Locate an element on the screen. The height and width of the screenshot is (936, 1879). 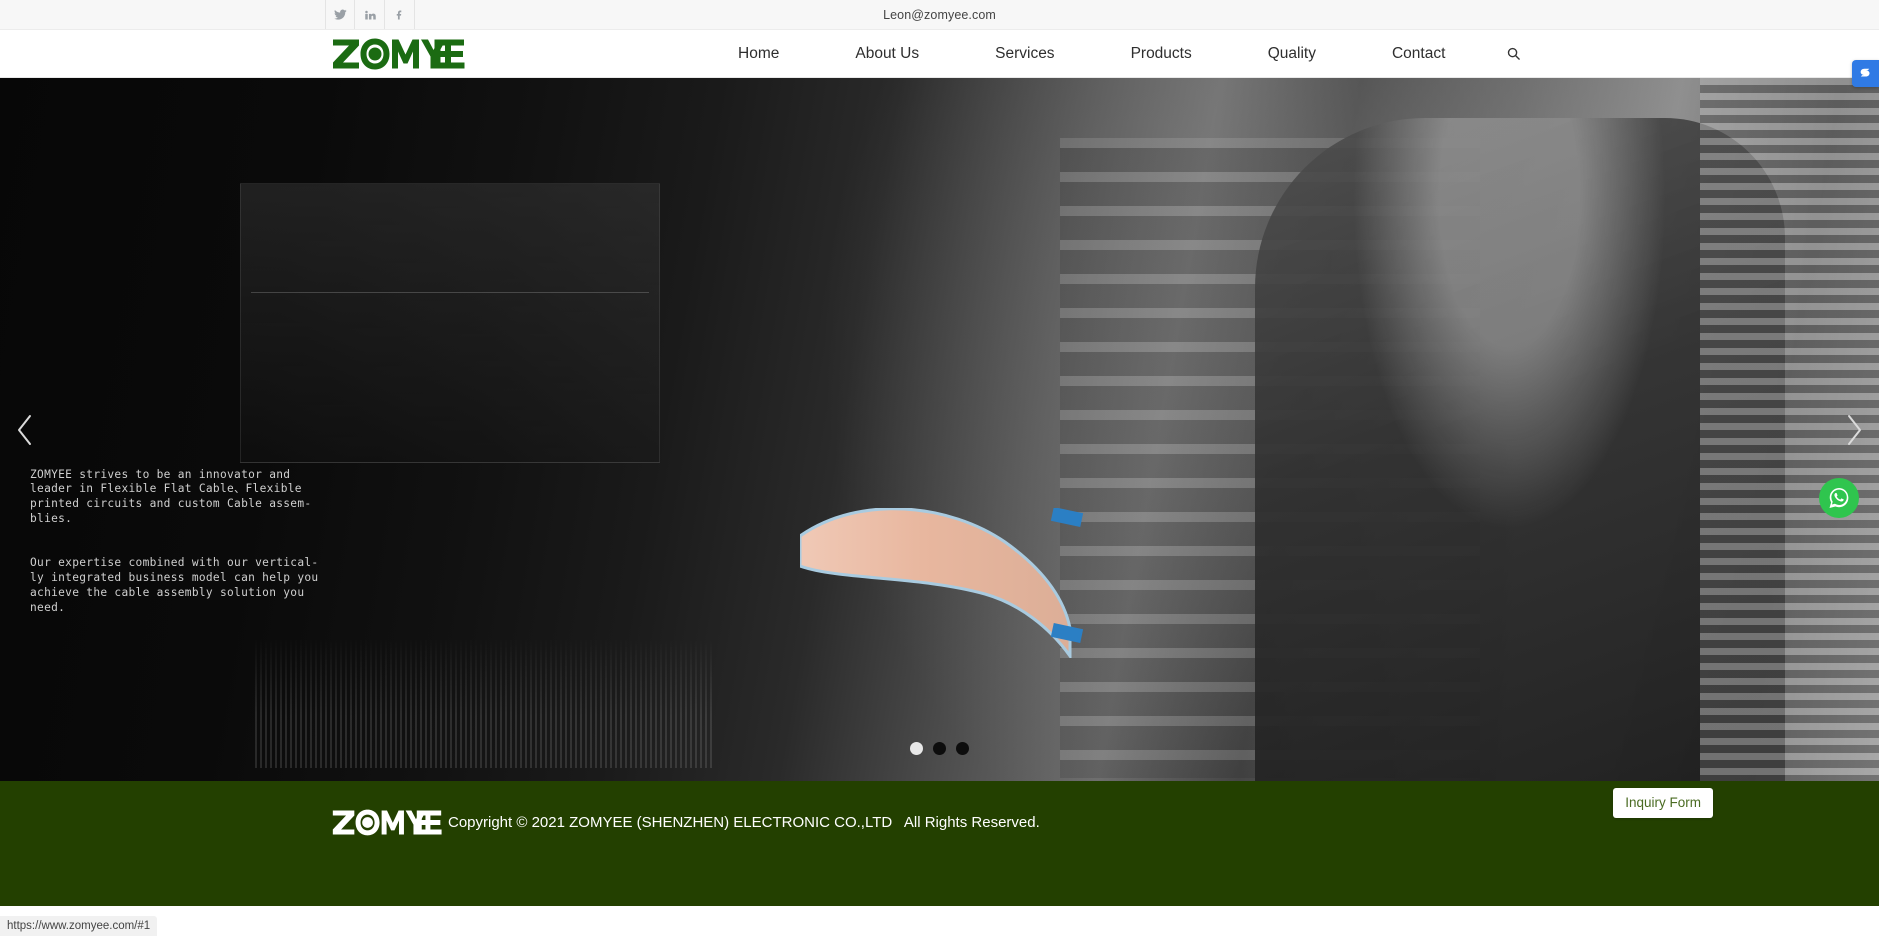
nav-item-about-us: About Us is located at coordinates (887, 53).